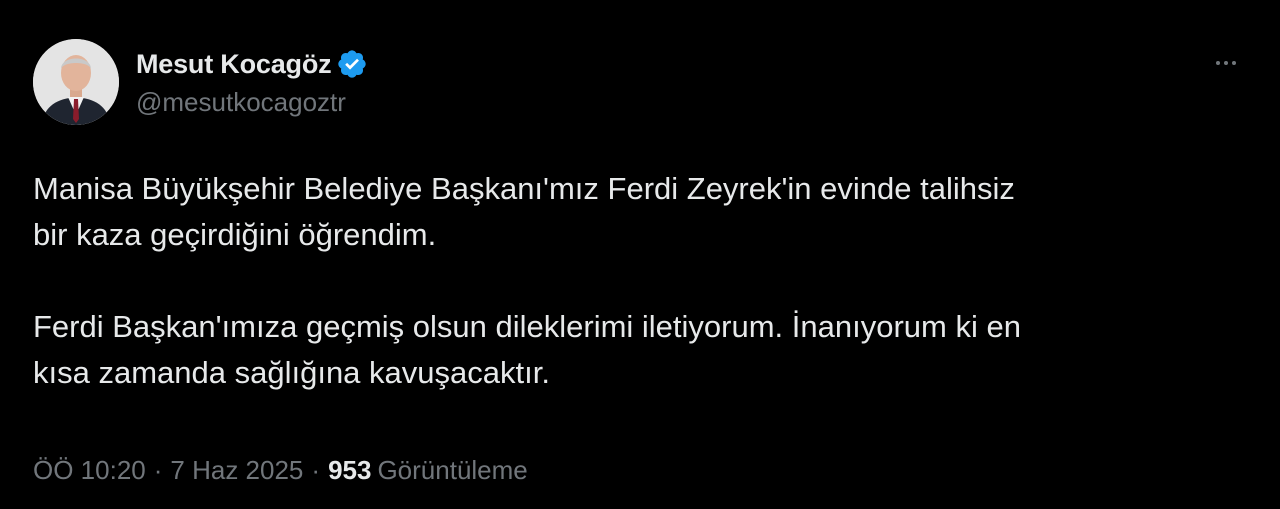  What do you see at coordinates (235, 234) in the screenshot?
I see `tweet-text-line: bir kaza geçirdiğini öğrendim.` at bounding box center [235, 234].